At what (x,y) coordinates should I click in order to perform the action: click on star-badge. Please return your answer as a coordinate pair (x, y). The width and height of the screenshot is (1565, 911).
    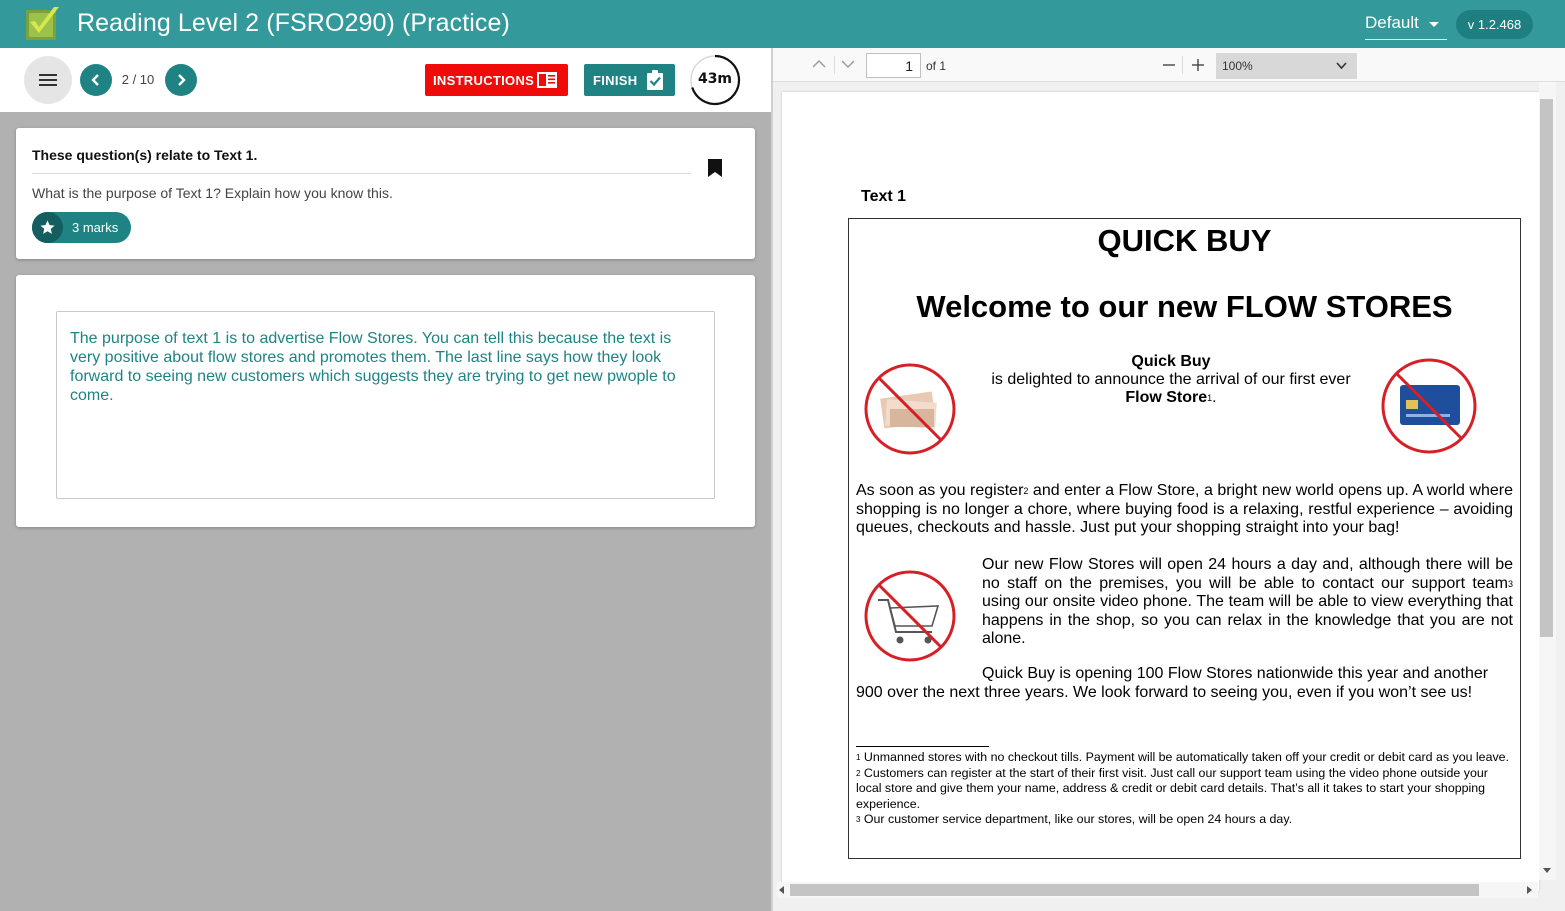
    Looking at the image, I should click on (47, 227).